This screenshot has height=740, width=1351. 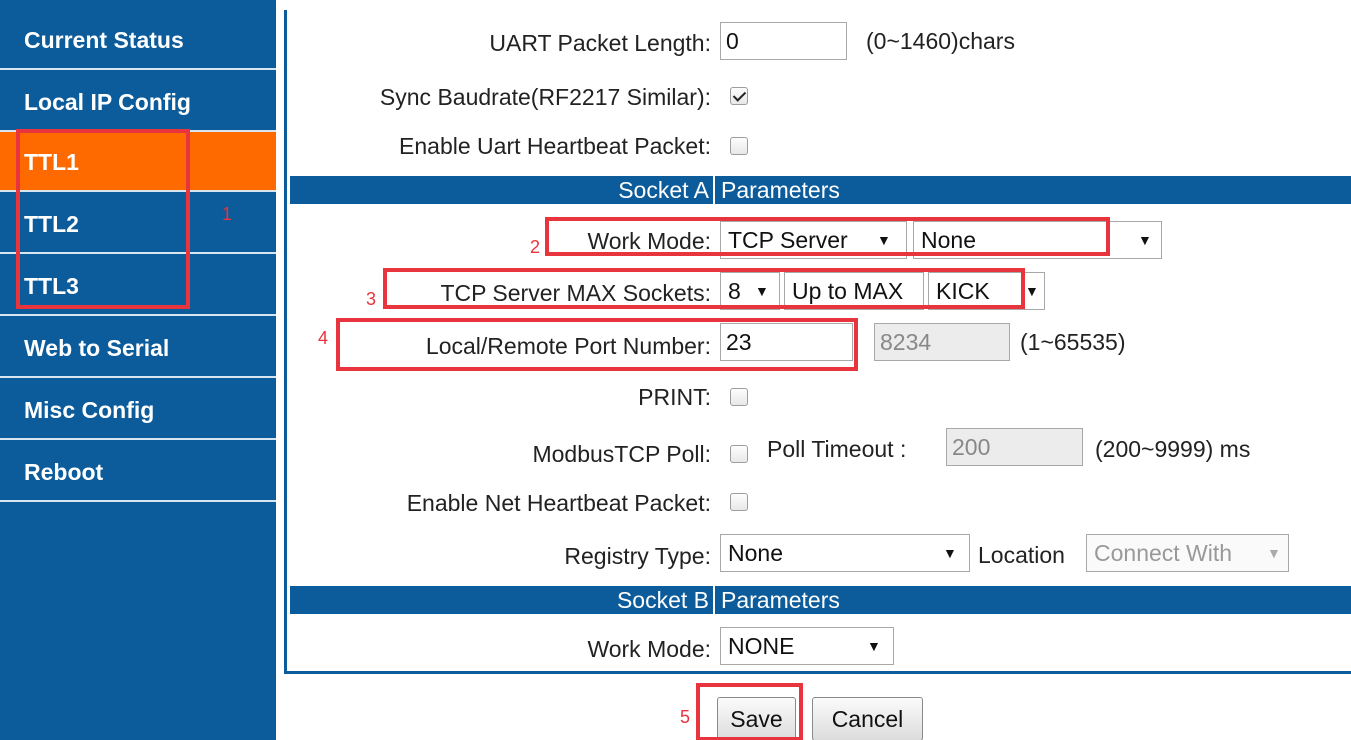 What do you see at coordinates (739, 96) in the screenshot?
I see `sync-baudrate-checkbox` at bounding box center [739, 96].